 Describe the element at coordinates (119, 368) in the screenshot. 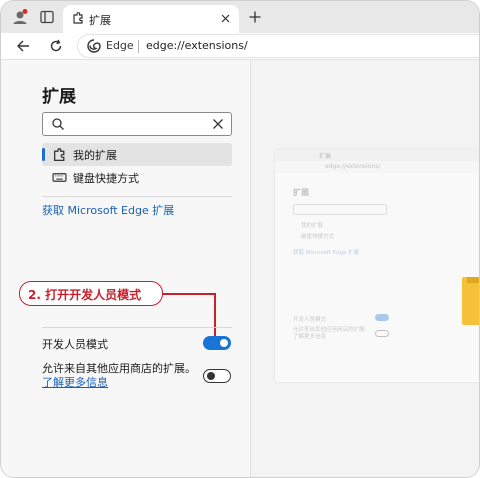

I see `allow-other-stores-label: 允许来自其他应用商店的扩展。` at that location.